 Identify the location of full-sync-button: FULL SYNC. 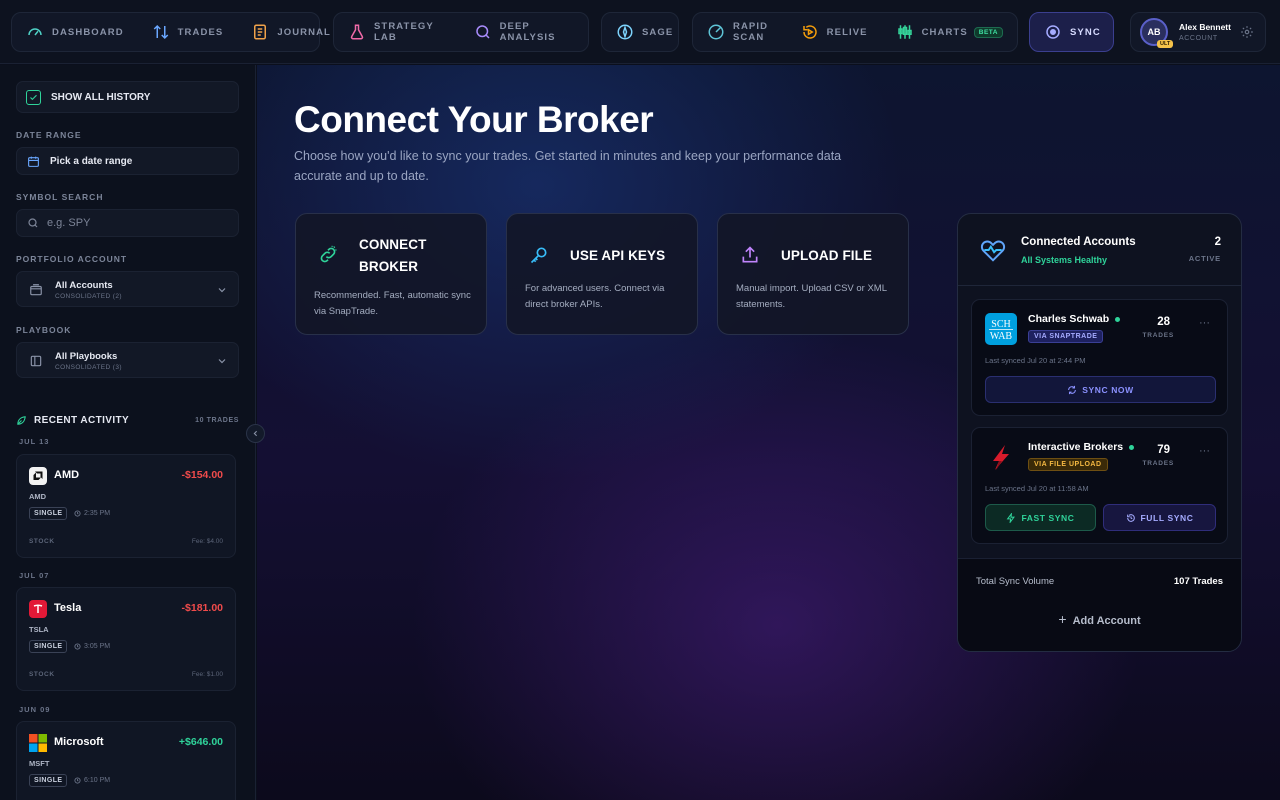
(1159, 517).